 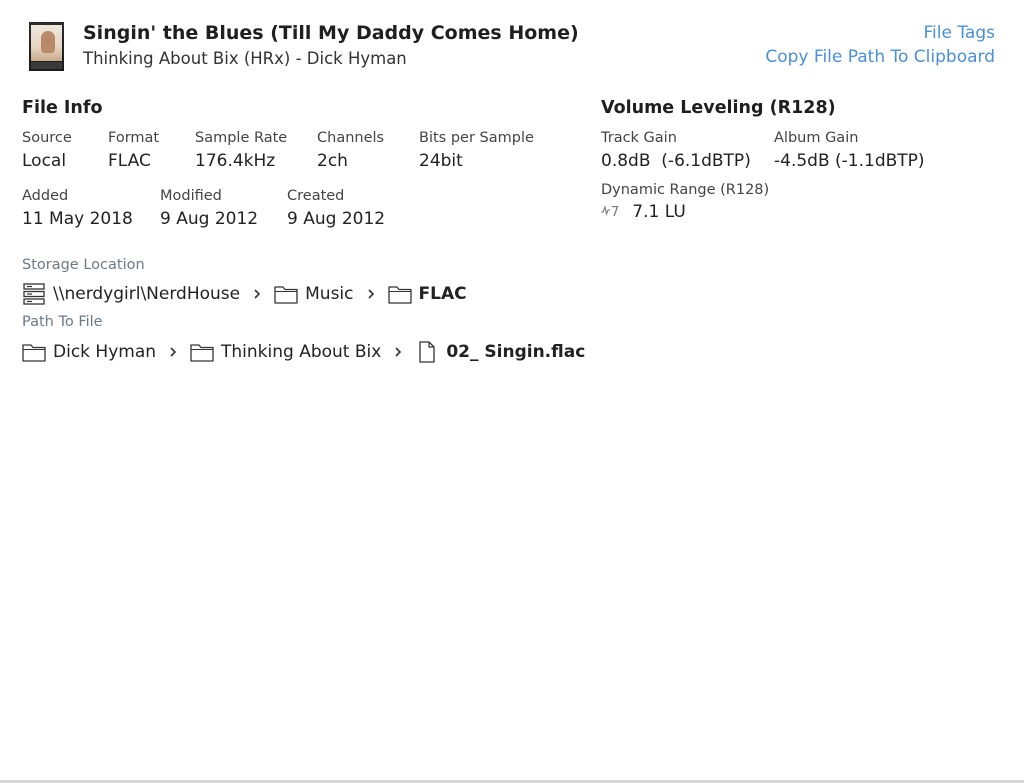 What do you see at coordinates (427, 352) in the screenshot?
I see `file-icon` at bounding box center [427, 352].